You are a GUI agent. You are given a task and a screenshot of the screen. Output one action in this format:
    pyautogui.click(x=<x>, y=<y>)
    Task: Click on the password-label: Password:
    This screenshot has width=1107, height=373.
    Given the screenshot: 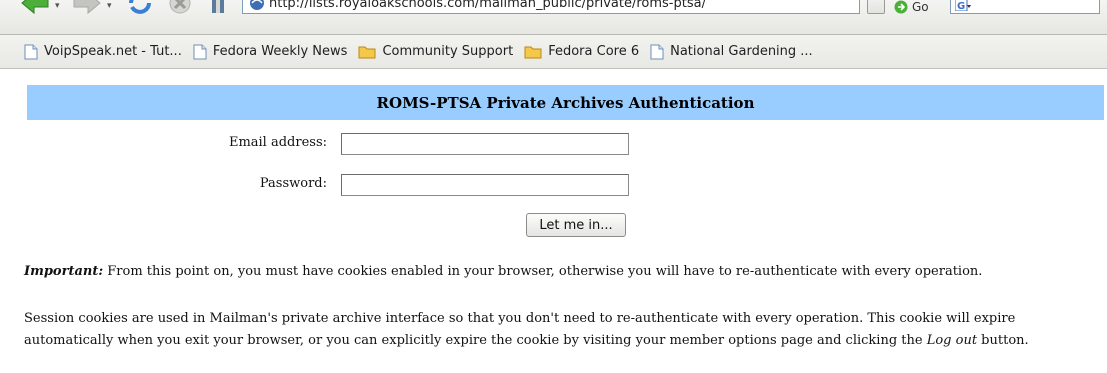 What is the action you would take?
    pyautogui.click(x=293, y=183)
    